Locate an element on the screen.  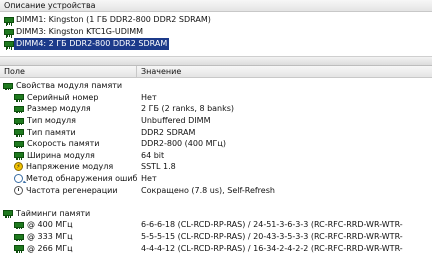
group-module-properties: Свойства модуля памяти is located at coordinates (216, 86).